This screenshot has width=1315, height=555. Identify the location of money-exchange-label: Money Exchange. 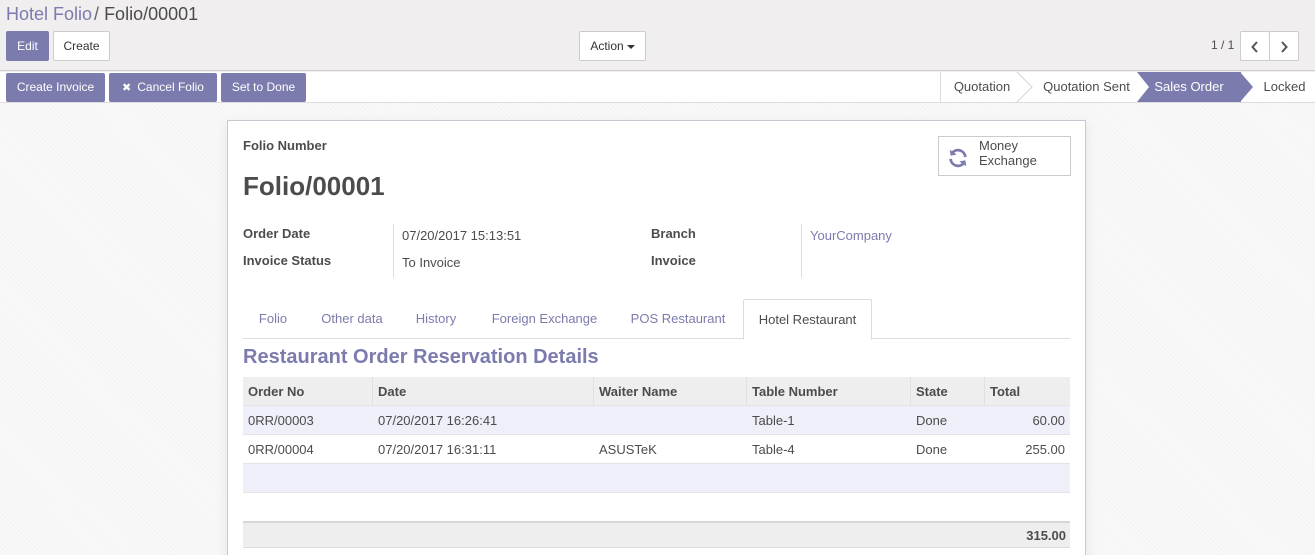
(1019, 153).